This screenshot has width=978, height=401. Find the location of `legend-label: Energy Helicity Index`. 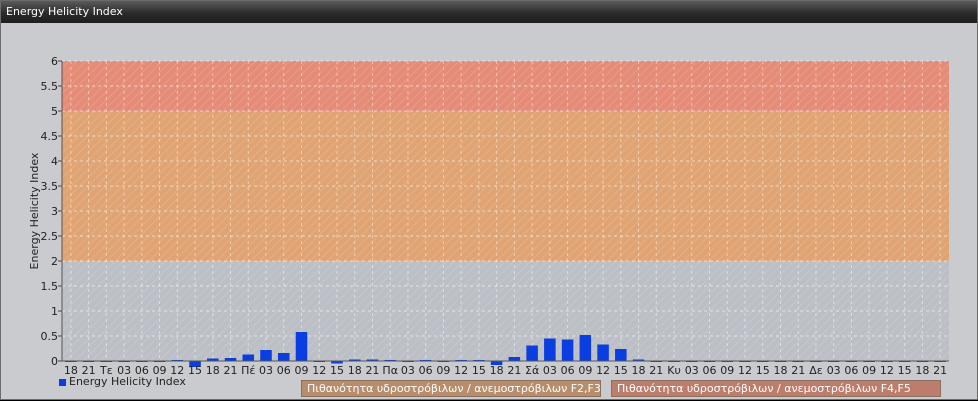

legend-label: Energy Helicity Index is located at coordinates (127, 381).